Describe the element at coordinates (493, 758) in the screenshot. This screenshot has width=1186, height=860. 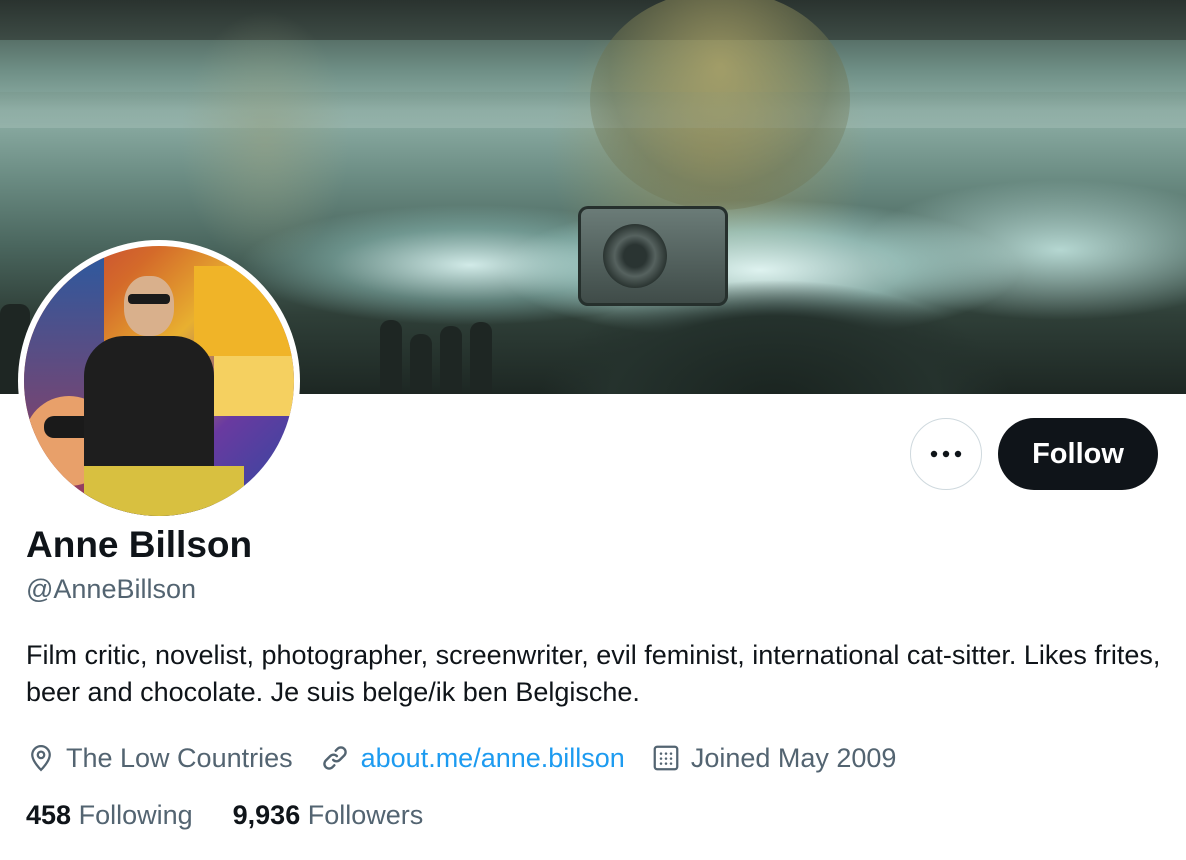
I see `website-link: about.me/anne.billson` at that location.